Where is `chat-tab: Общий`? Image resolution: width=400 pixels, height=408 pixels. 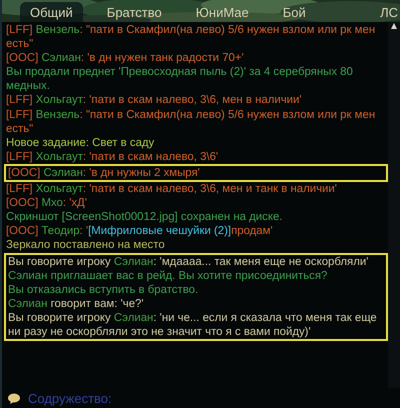
chat-tab: Общий is located at coordinates (51, 12).